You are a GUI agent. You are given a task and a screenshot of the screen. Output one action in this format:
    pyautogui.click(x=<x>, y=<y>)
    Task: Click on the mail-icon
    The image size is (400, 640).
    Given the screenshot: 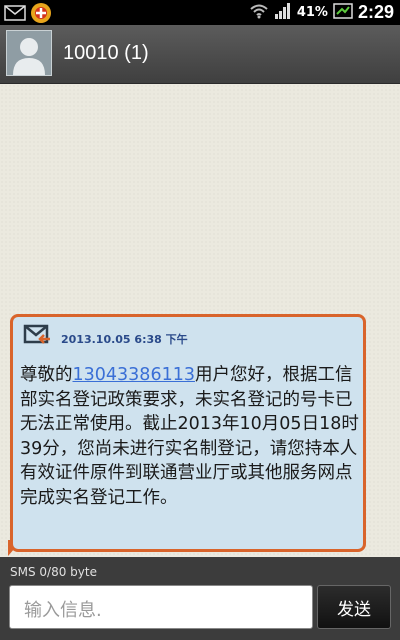 What is the action you would take?
    pyautogui.click(x=15, y=15)
    